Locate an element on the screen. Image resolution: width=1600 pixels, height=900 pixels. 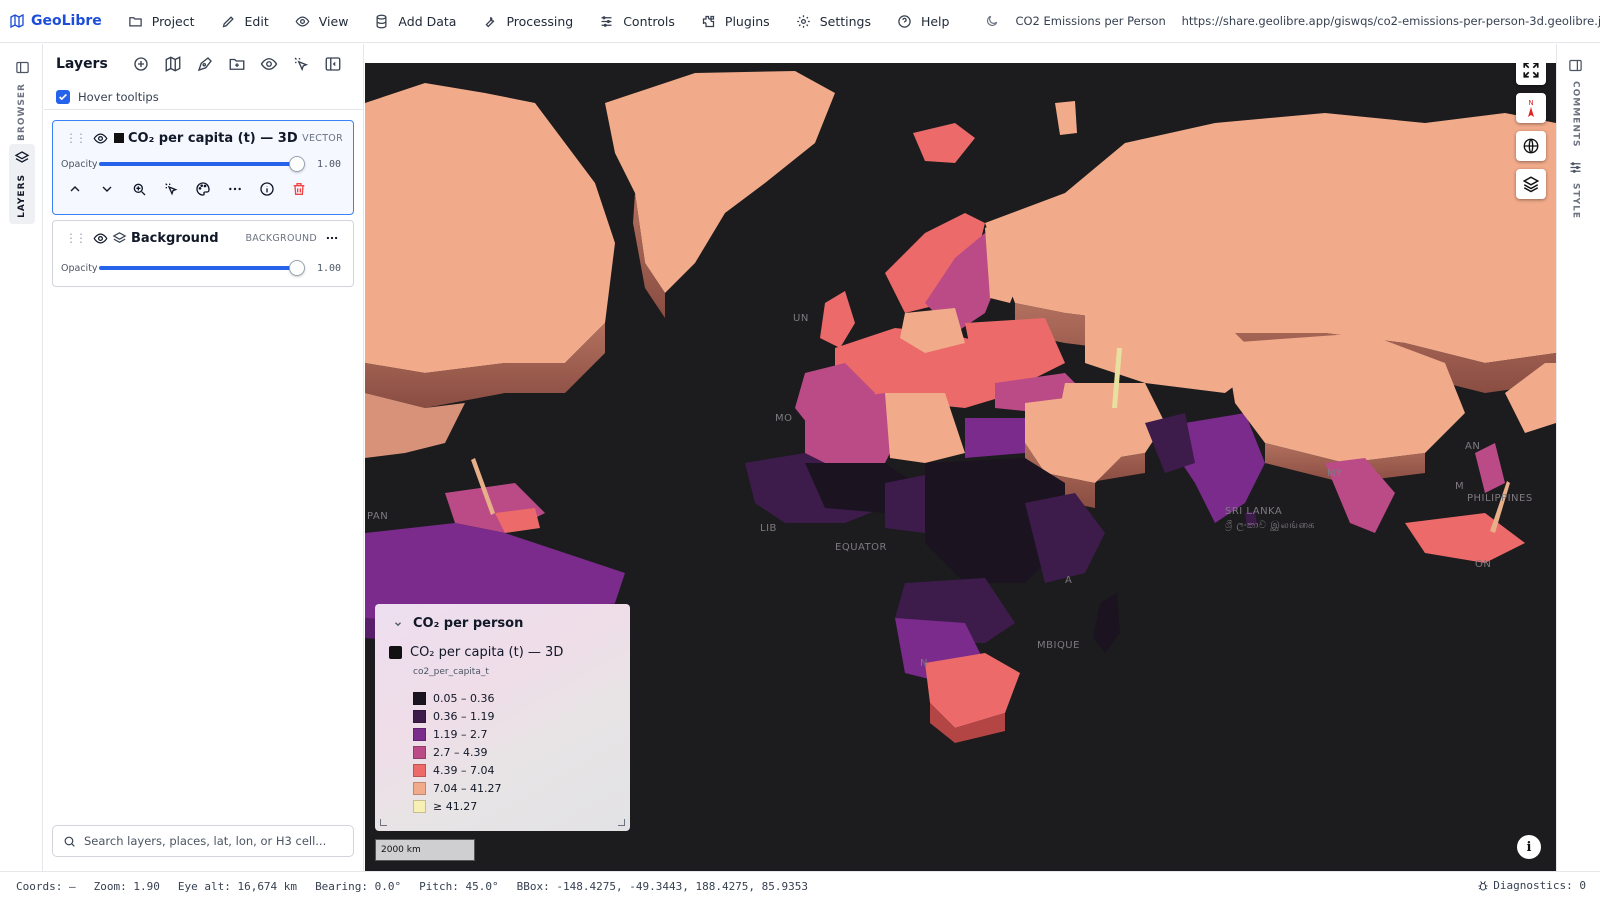
rail-tab-style: STYLE is located at coordinates (1575, 189).